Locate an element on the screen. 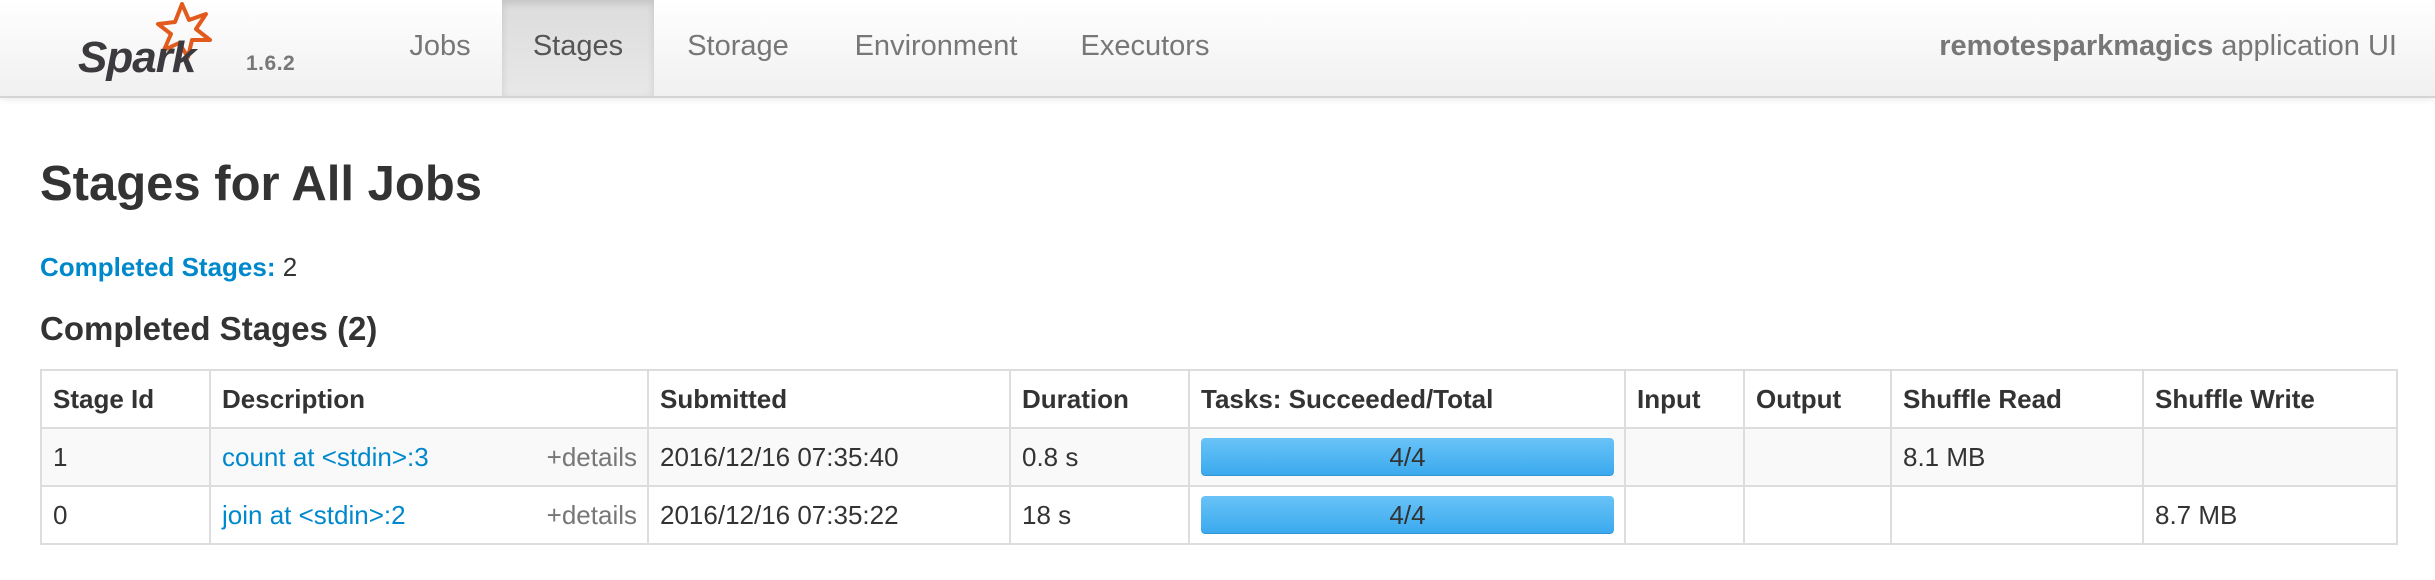 This screenshot has width=2435, height=580. spark-logo: Spark is located at coordinates (145, 42).